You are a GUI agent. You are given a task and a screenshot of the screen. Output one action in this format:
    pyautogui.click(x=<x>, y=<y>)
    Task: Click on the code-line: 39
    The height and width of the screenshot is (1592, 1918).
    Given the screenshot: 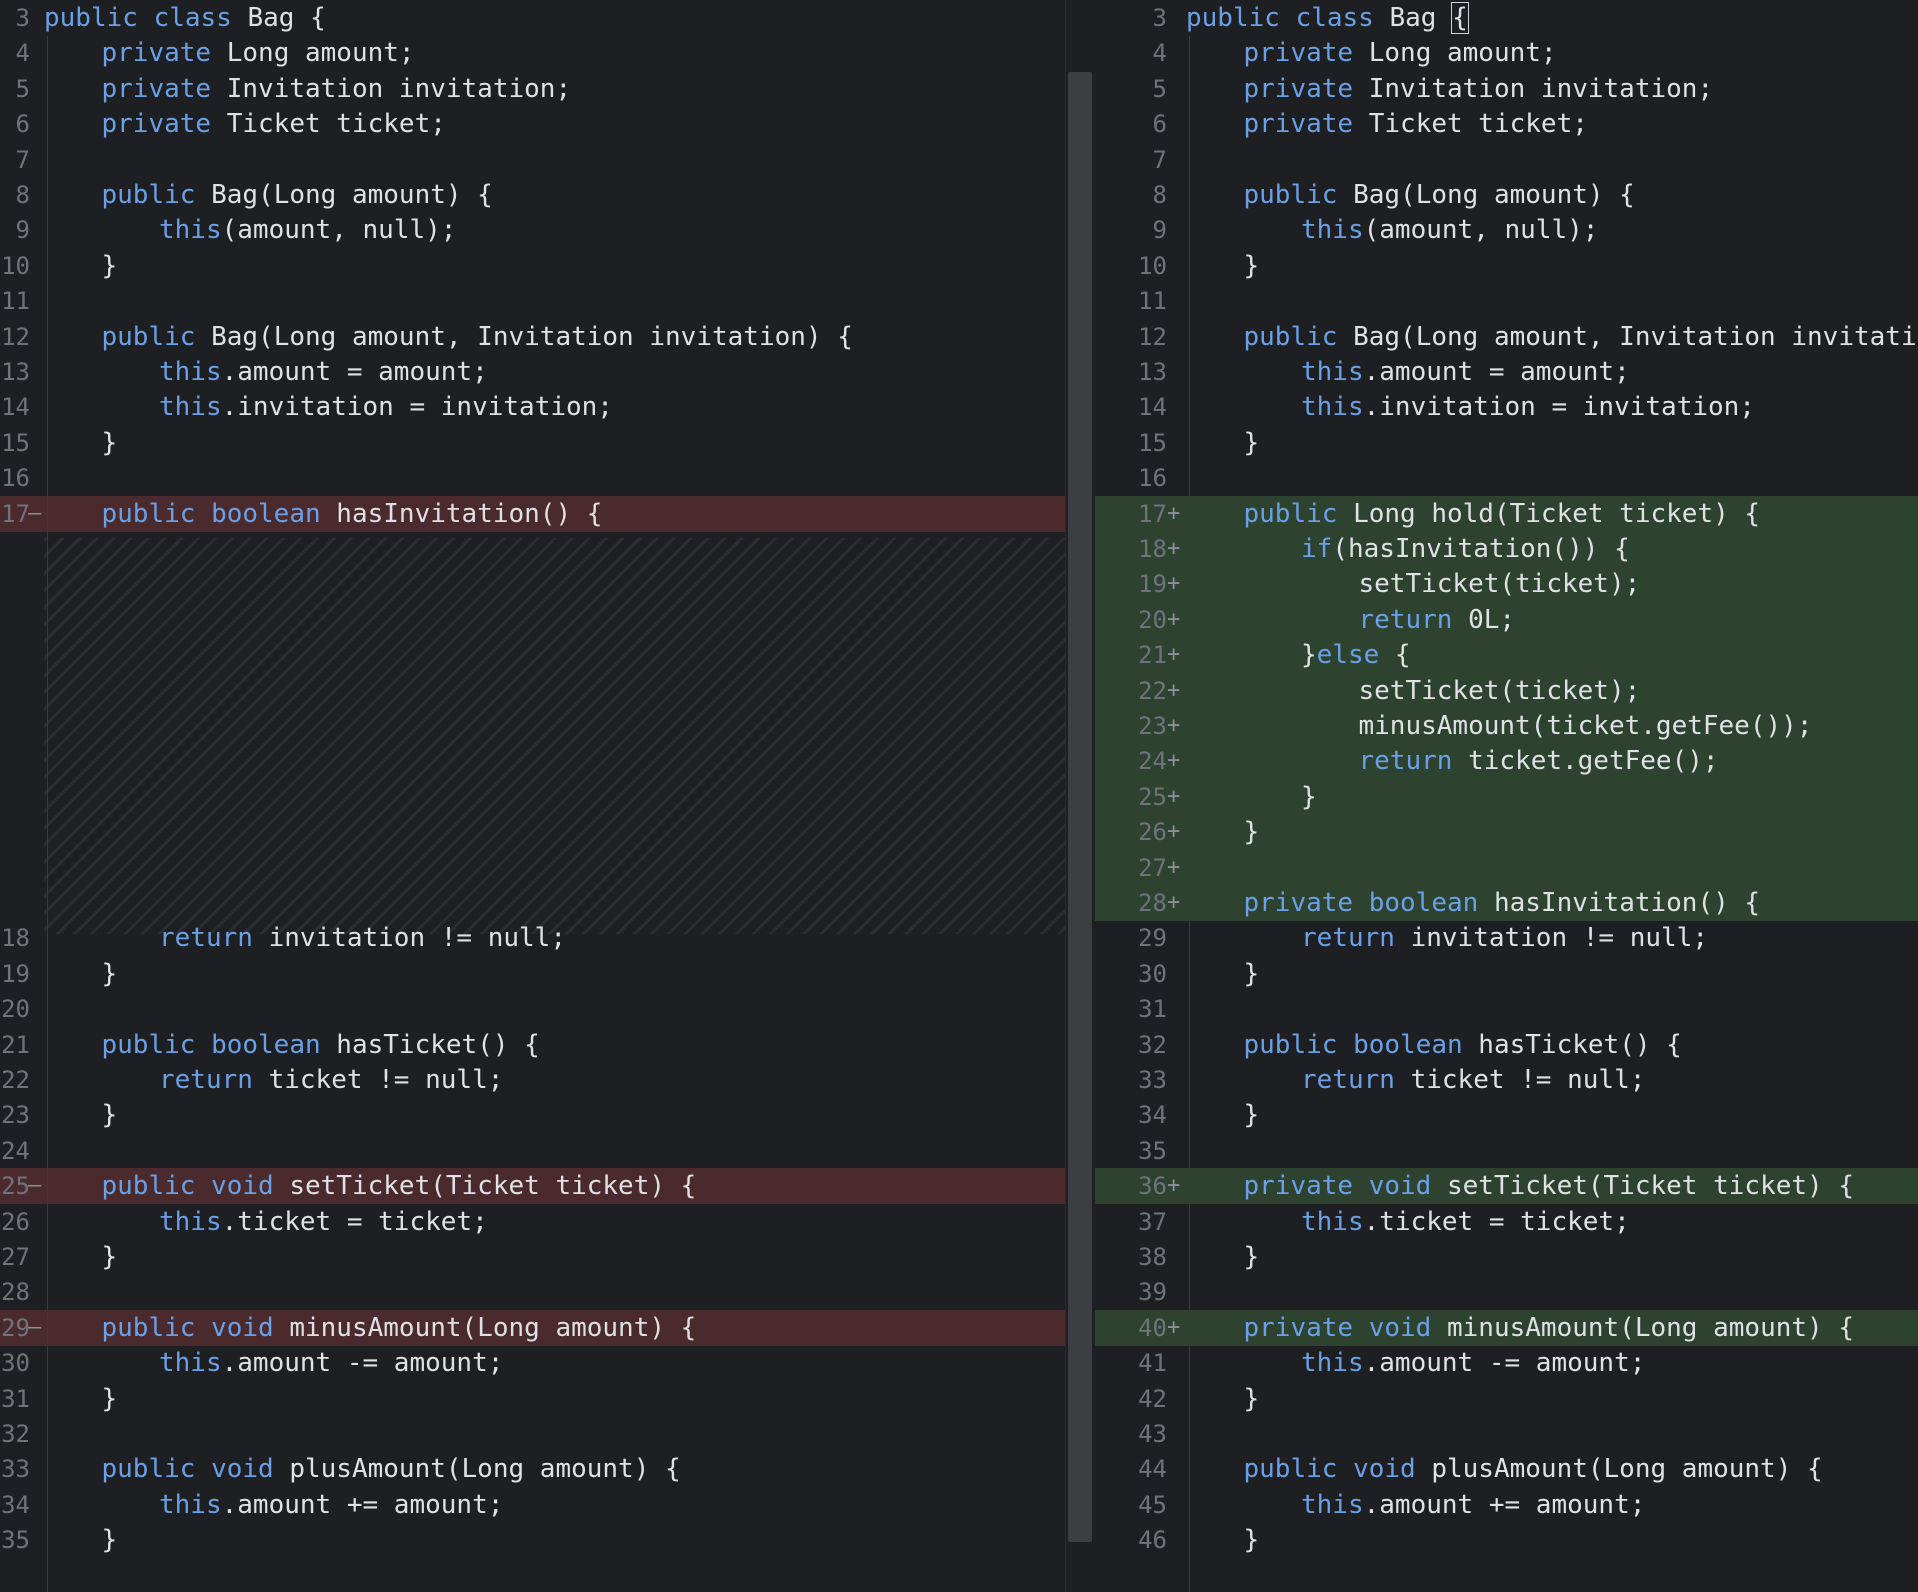 What is the action you would take?
    pyautogui.click(x=1506, y=1292)
    